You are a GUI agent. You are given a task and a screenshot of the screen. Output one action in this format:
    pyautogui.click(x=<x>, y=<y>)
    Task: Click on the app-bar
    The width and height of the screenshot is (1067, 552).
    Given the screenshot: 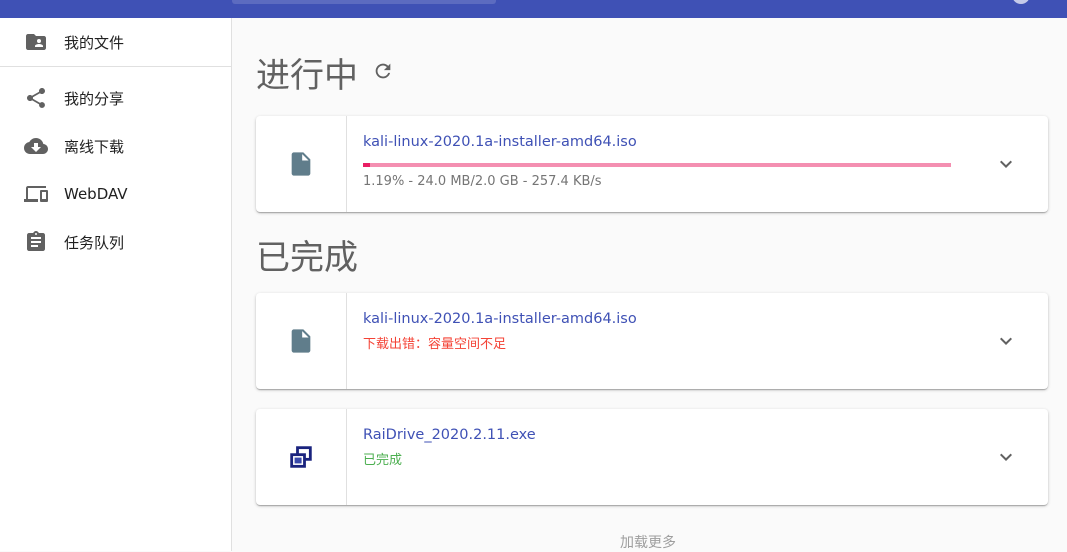 What is the action you would take?
    pyautogui.click(x=533, y=9)
    